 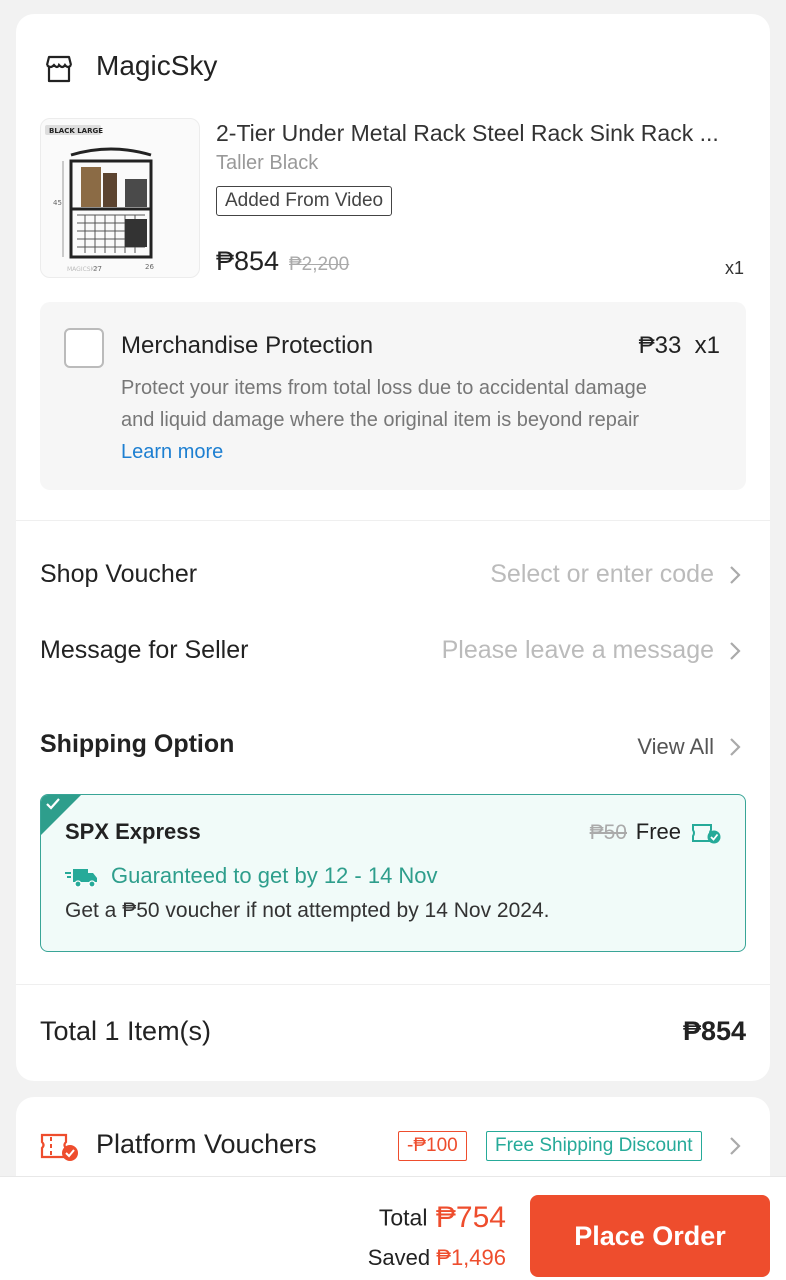 I want to click on product-variant: Taller Black, so click(x=267, y=163).